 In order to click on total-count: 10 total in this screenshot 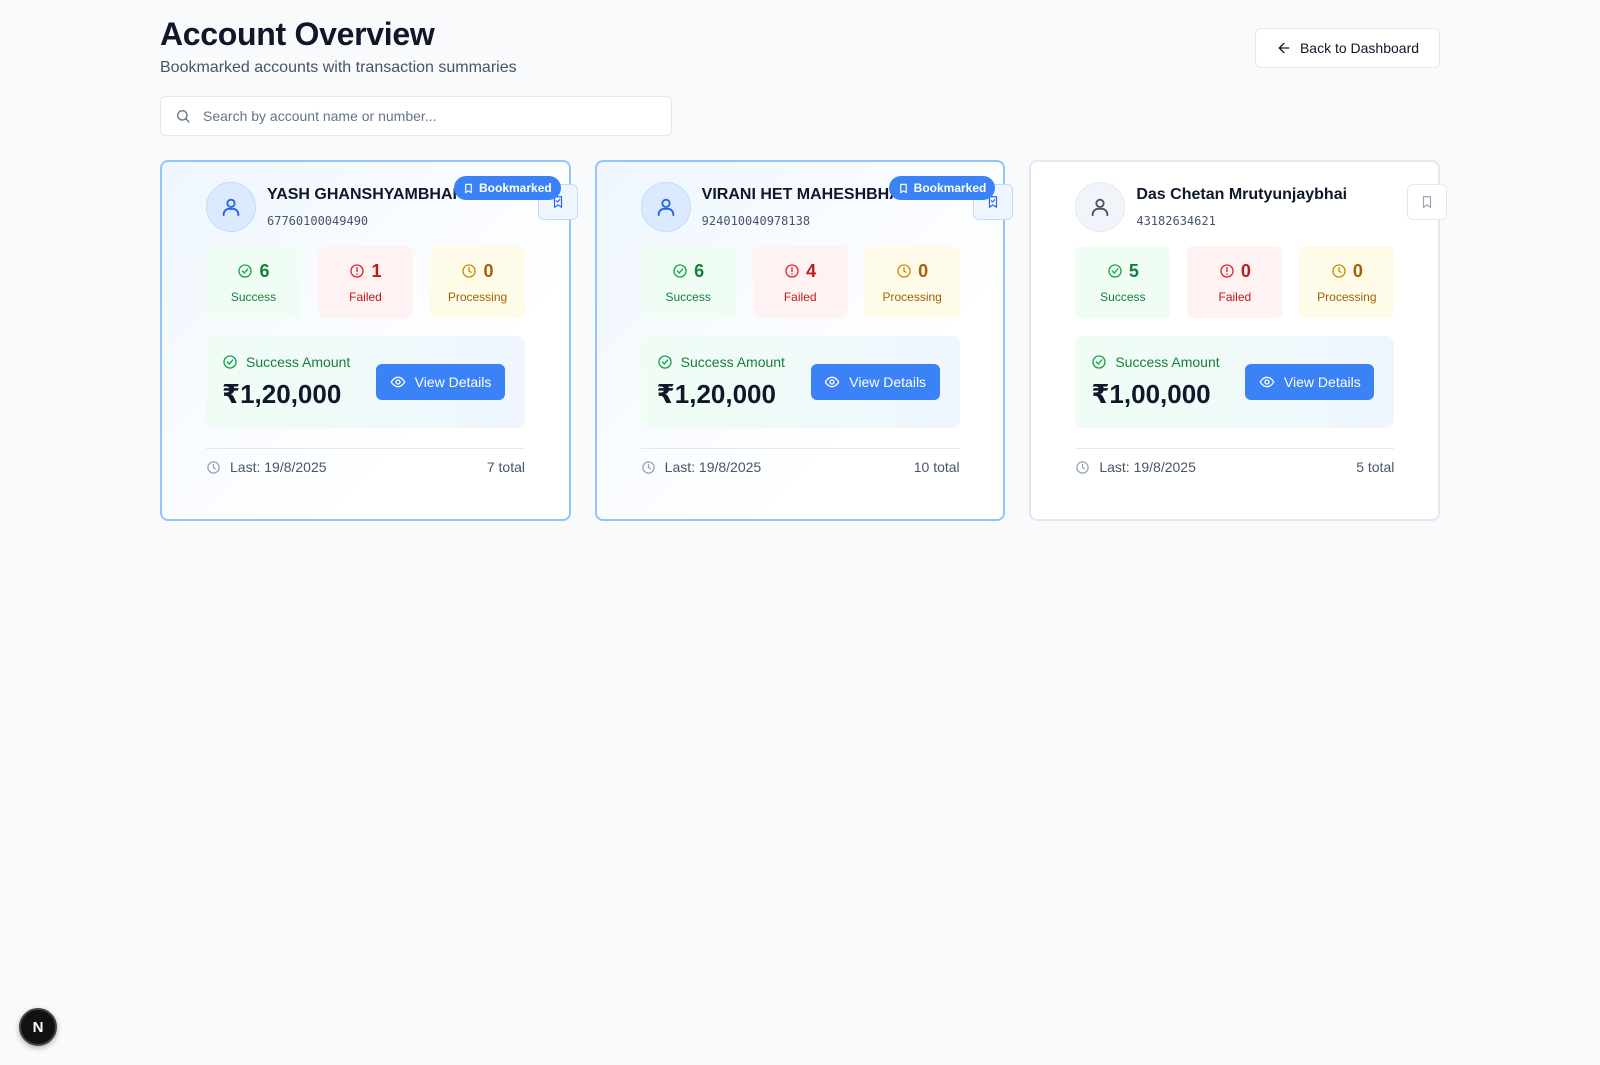, I will do `click(936, 467)`.